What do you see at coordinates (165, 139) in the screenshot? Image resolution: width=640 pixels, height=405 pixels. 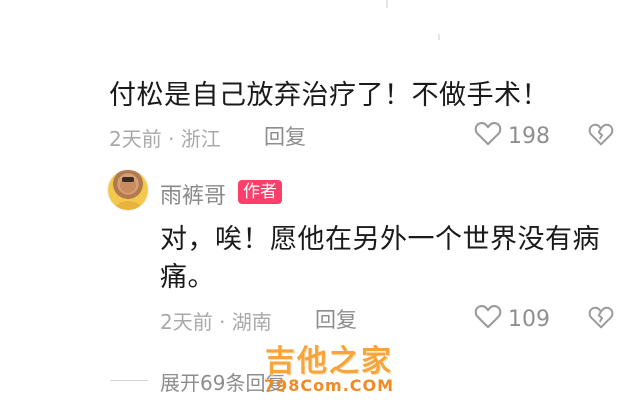 I see `comment-time-location: 2天前 · 浙江` at bounding box center [165, 139].